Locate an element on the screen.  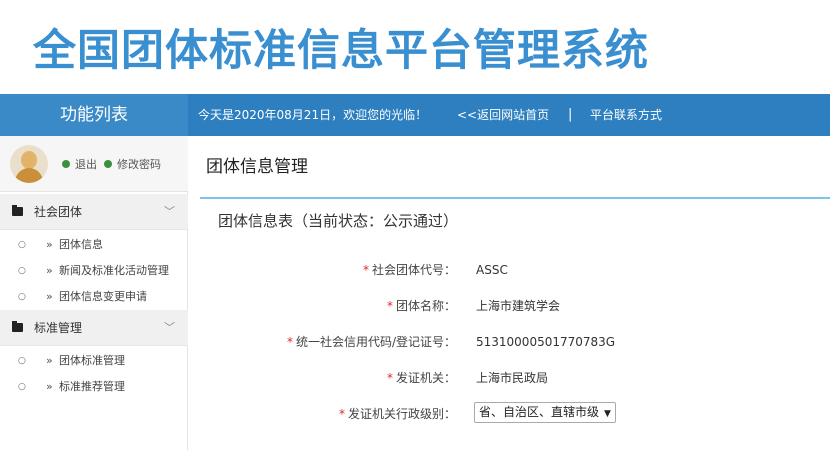
sidebar-group-standards: 标准管理 ﹀ is located at coordinates (94, 328).